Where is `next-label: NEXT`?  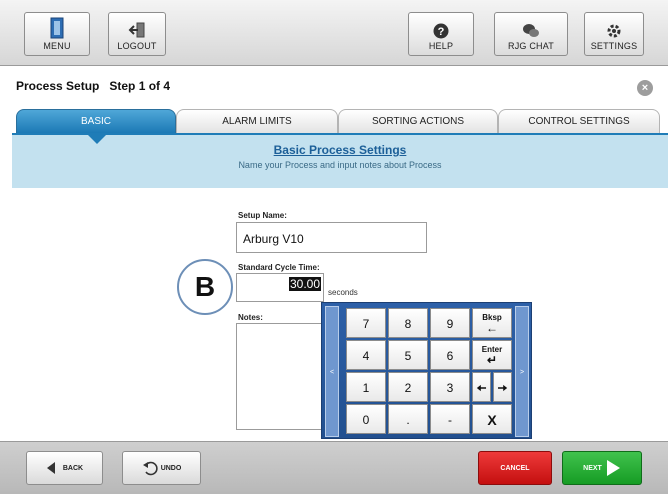
next-label: NEXT is located at coordinates (592, 468).